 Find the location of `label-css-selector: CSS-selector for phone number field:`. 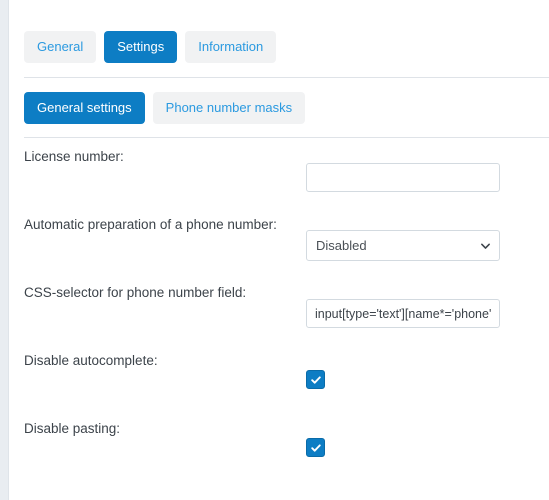

label-css-selector: CSS-selector for phone number field: is located at coordinates (135, 292).